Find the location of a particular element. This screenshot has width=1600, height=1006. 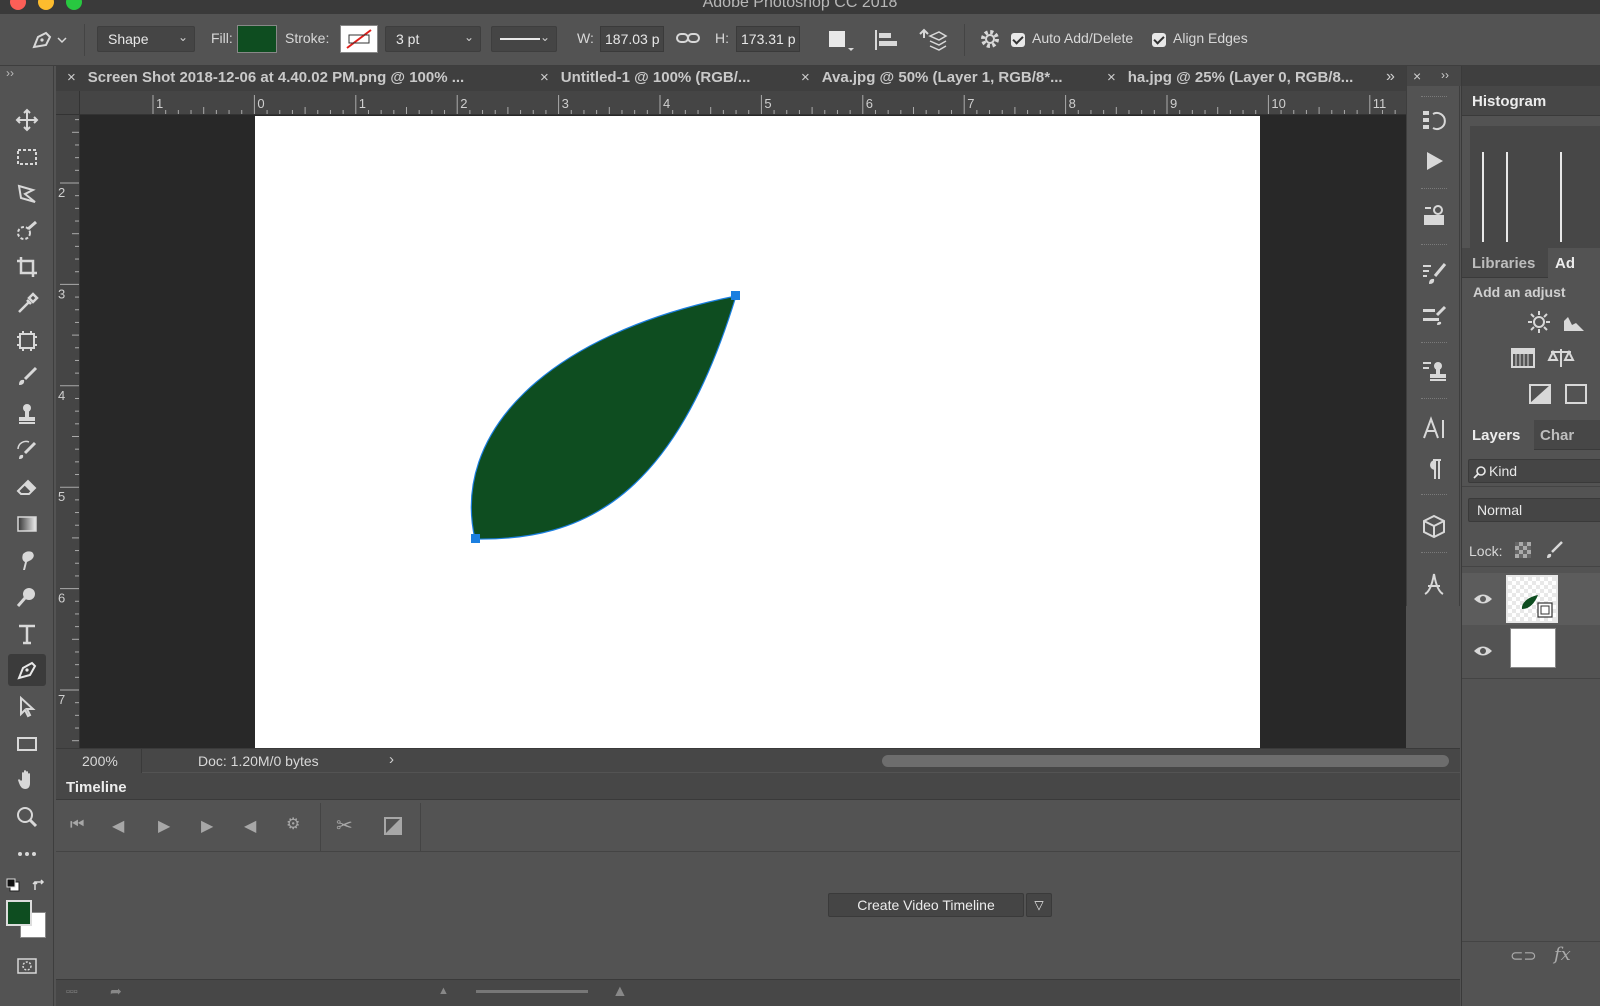

tab-layers: Layers is located at coordinates (1496, 435).